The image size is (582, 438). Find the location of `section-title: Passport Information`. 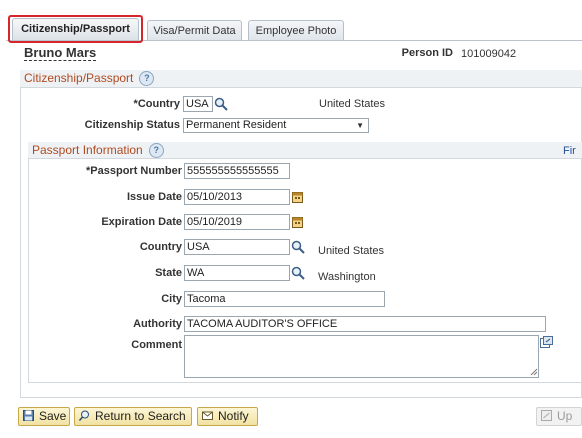

section-title: Passport Information is located at coordinates (87, 150).